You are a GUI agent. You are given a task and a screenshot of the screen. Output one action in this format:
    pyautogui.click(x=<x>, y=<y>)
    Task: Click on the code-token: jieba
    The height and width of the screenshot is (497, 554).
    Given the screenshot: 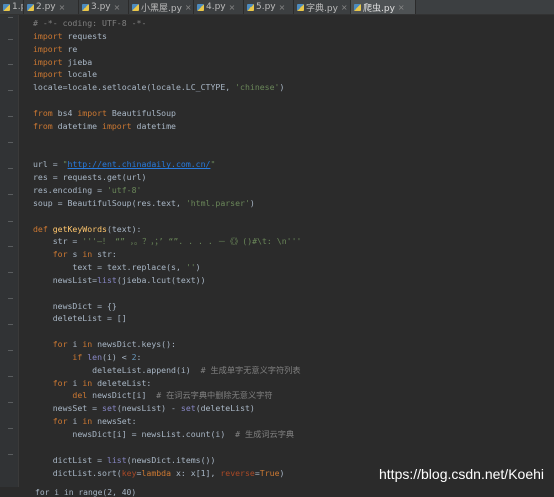 What is the action you would take?
    pyautogui.click(x=77, y=61)
    